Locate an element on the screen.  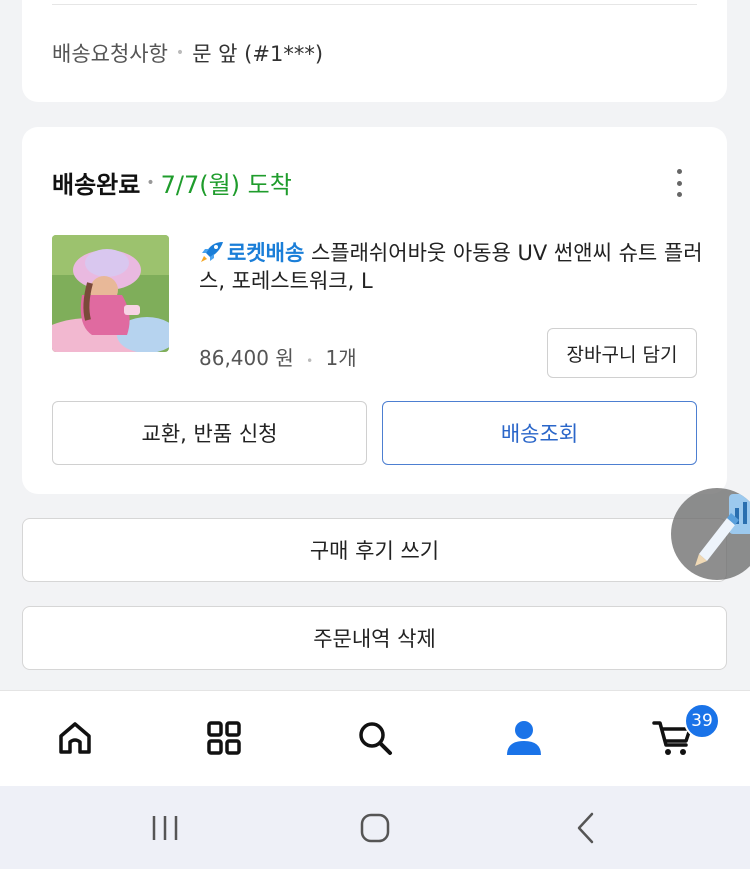
write-review-button: 구매 후기 쓰기 is located at coordinates (374, 550).